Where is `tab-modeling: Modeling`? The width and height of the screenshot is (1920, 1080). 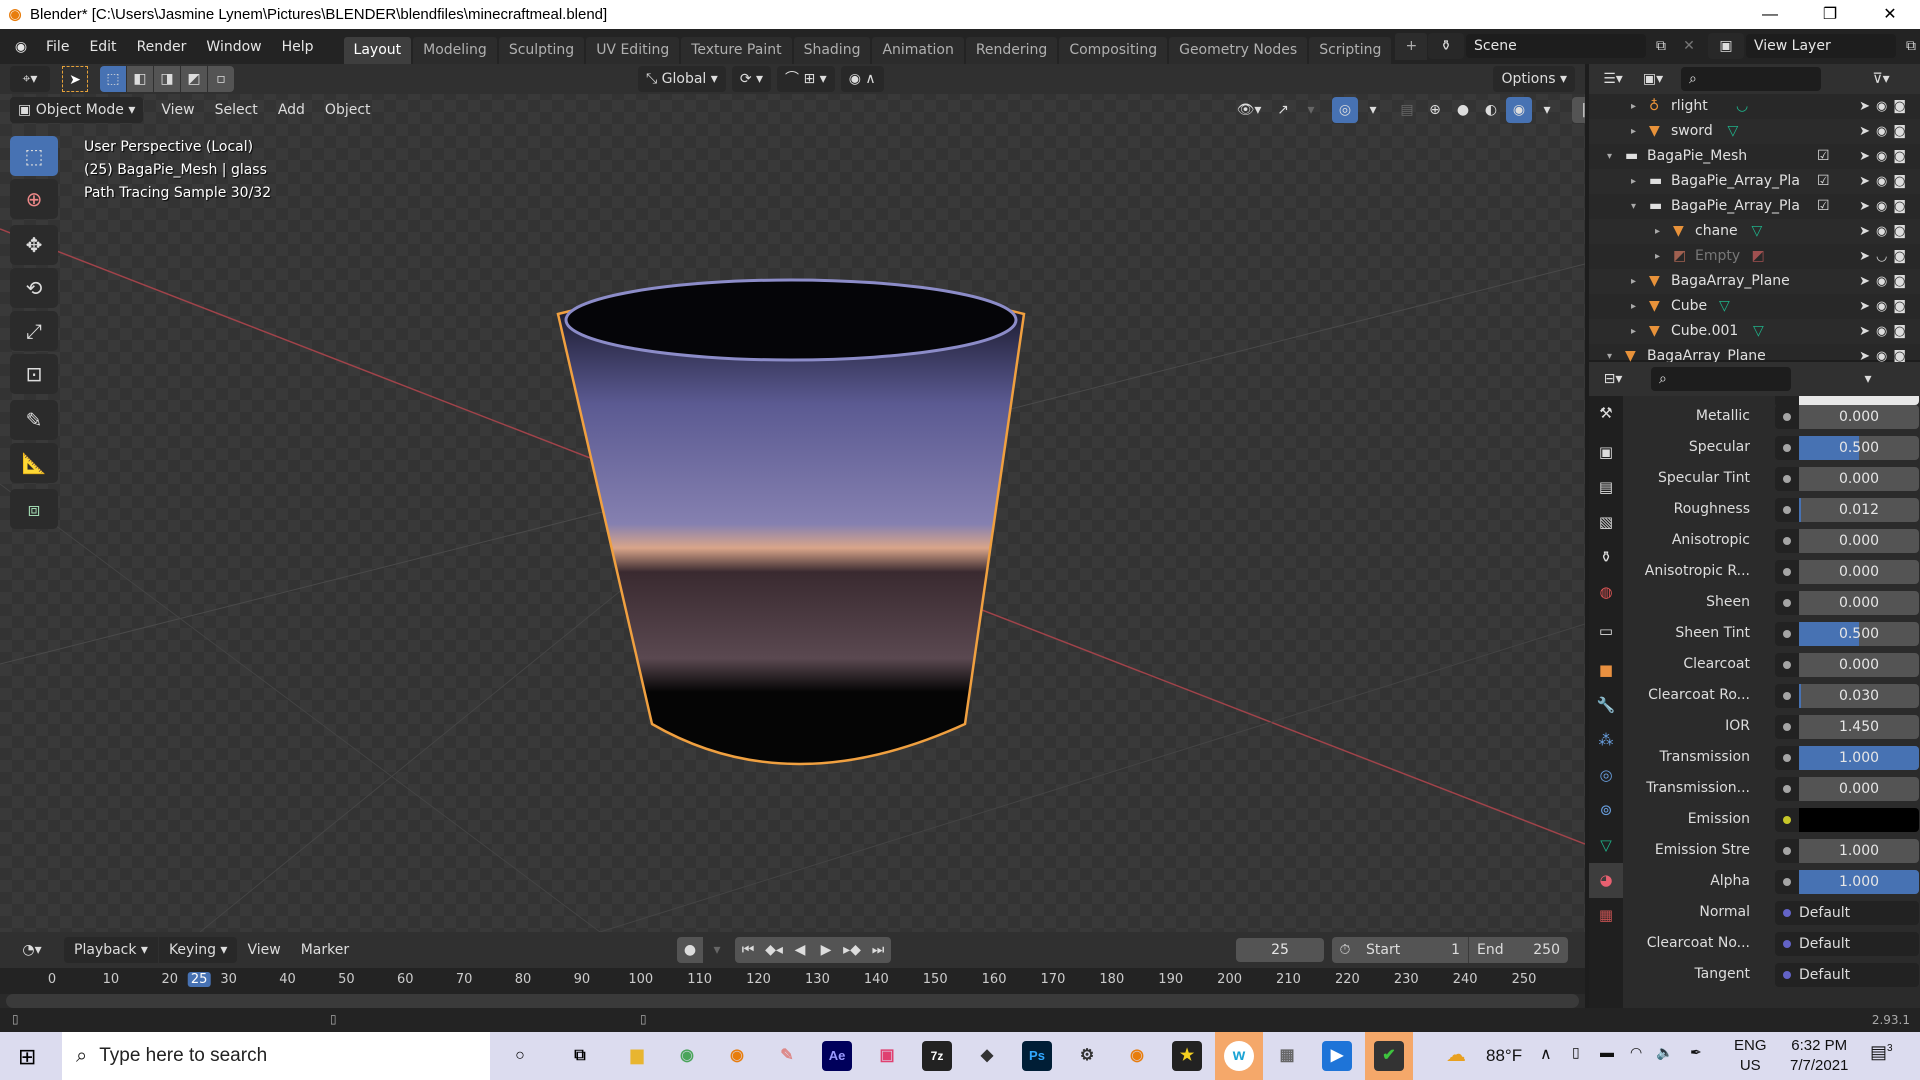 tab-modeling: Modeling is located at coordinates (455, 50).